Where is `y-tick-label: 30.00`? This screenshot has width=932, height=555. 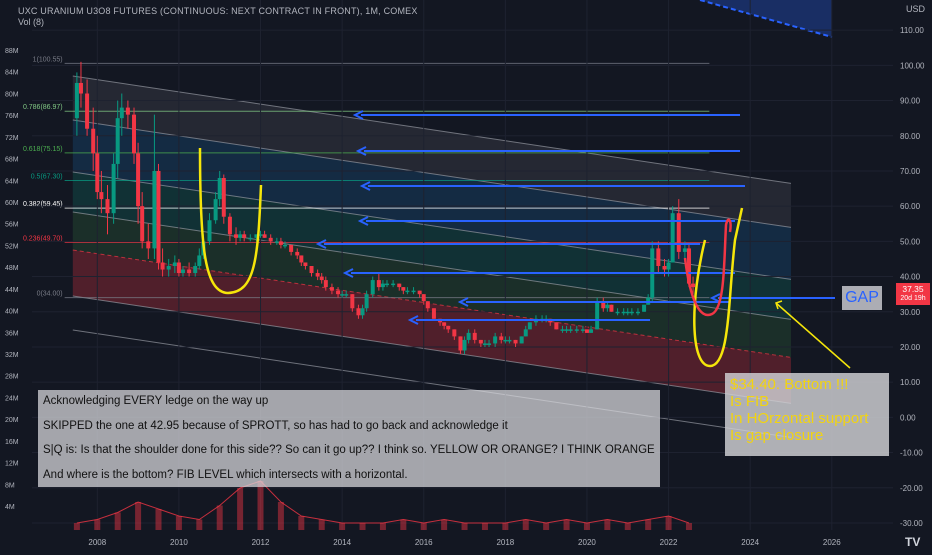
y-tick-label: 30.00 is located at coordinates (910, 312).